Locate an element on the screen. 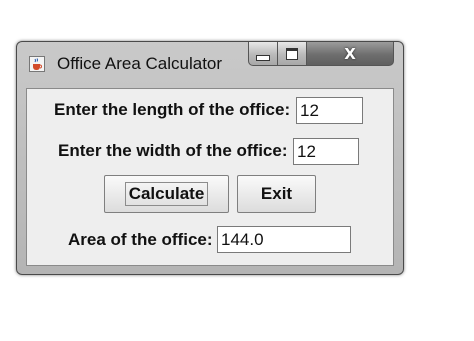 This screenshot has height=341, width=474. exit-button: Exit is located at coordinates (276, 194).